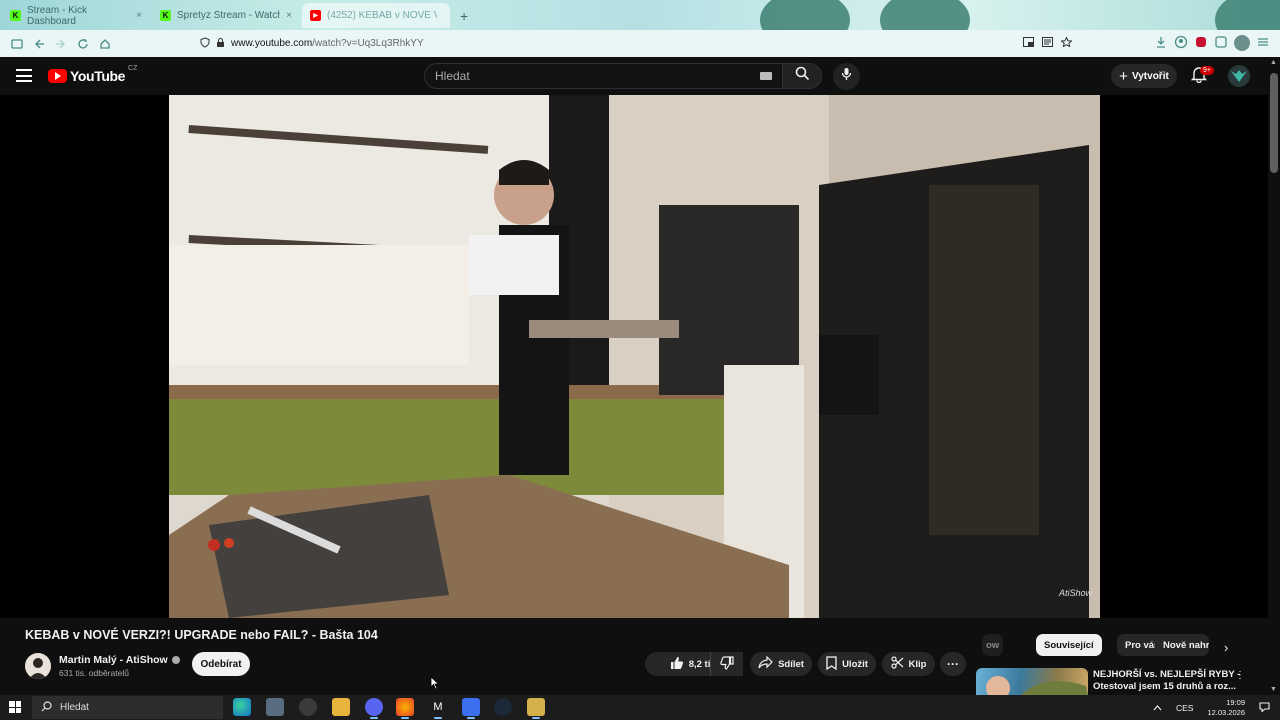 The height and width of the screenshot is (720, 1280). I want to click on chip-related: Související, so click(1069, 645).